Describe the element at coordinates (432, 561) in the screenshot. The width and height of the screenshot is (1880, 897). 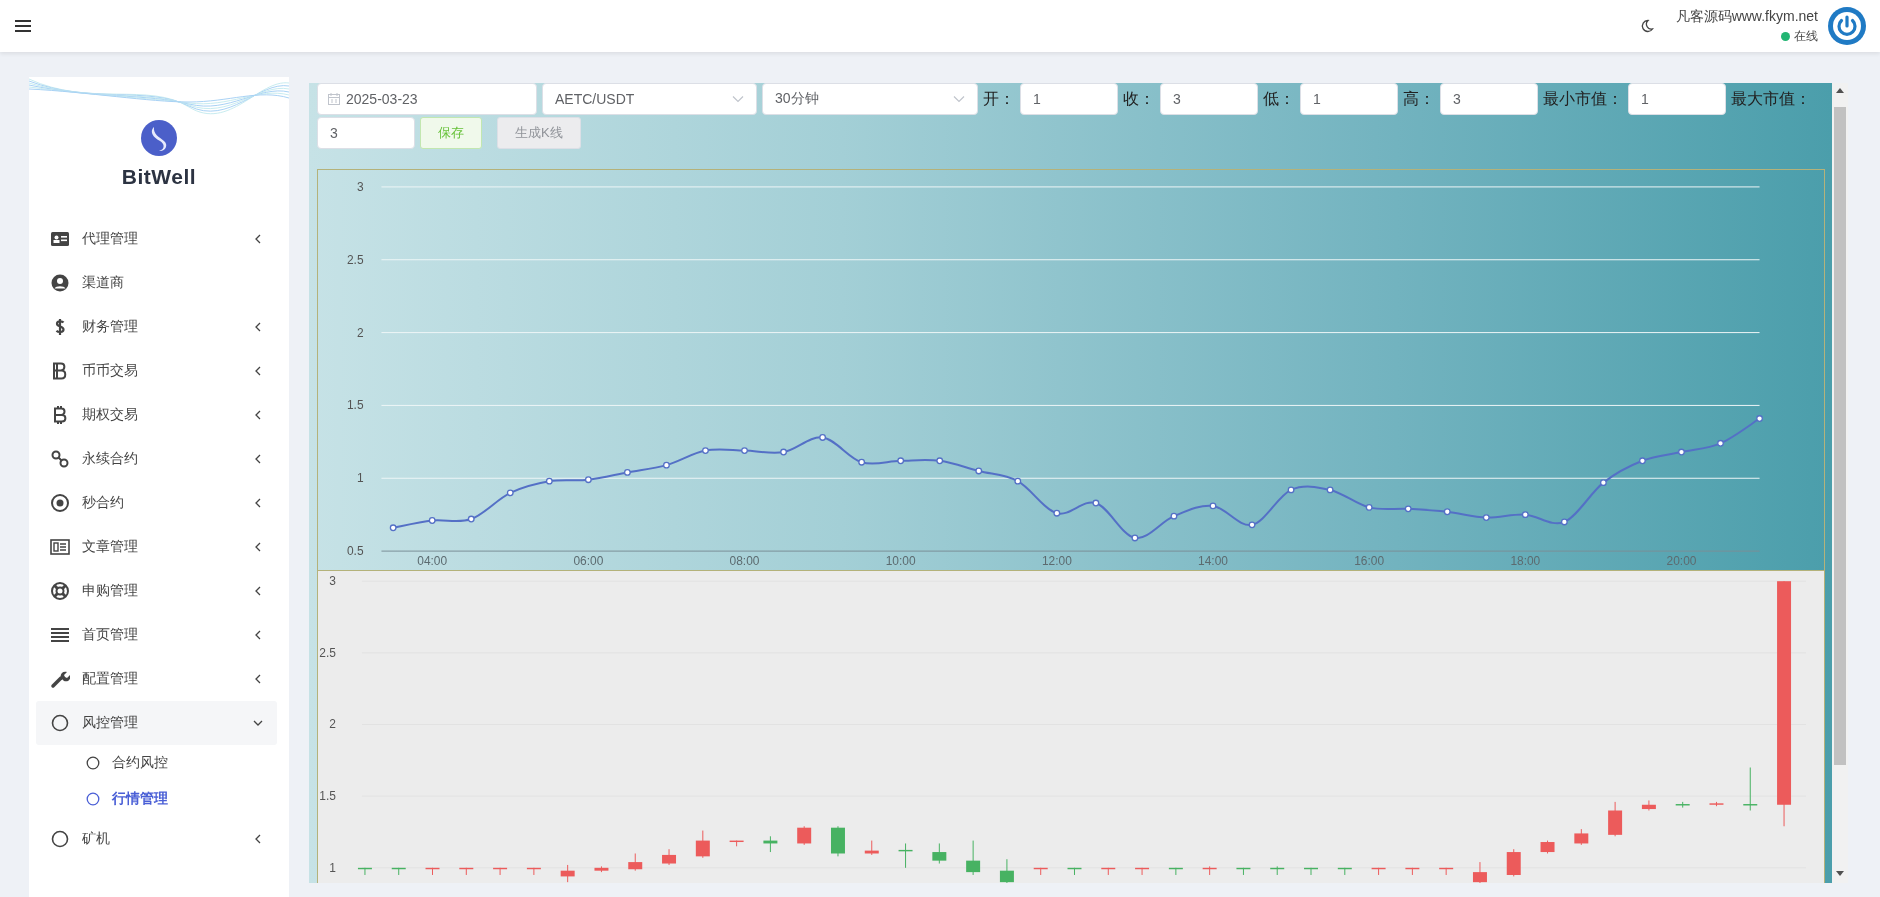
I see `axis-label: 04:00` at that location.